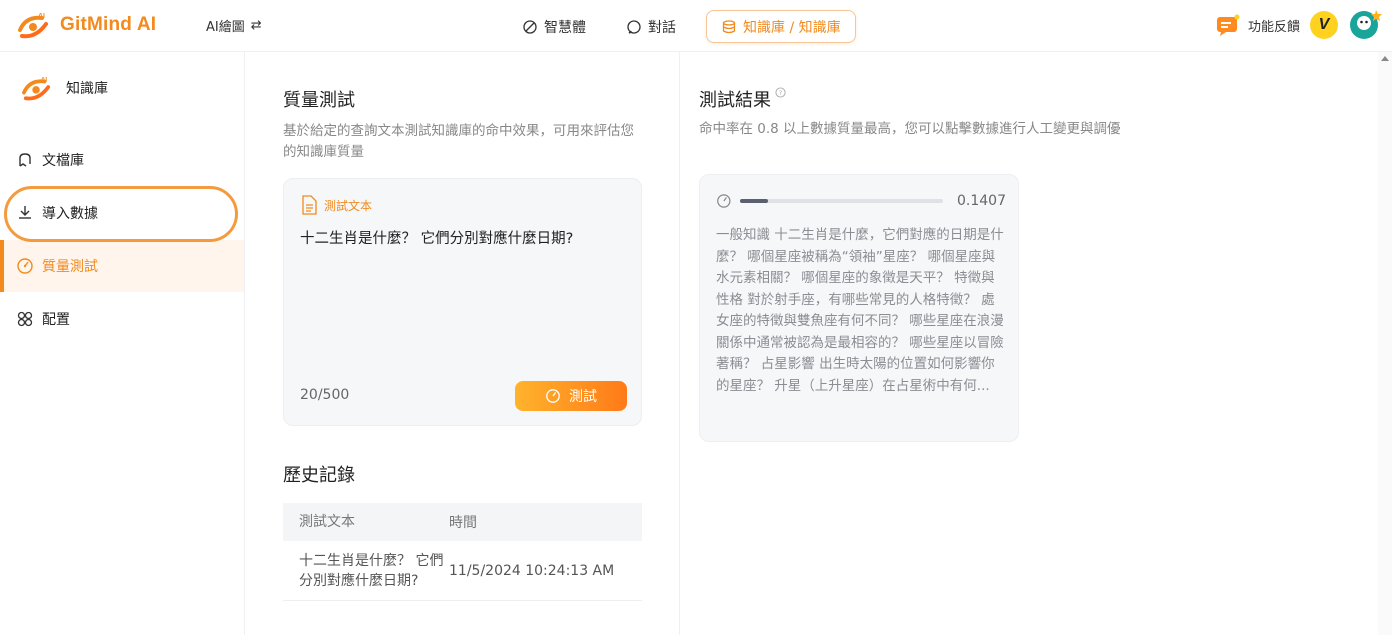 This screenshot has height=635, width=1392. I want to click on switch-icon: ⇄, so click(256, 25).